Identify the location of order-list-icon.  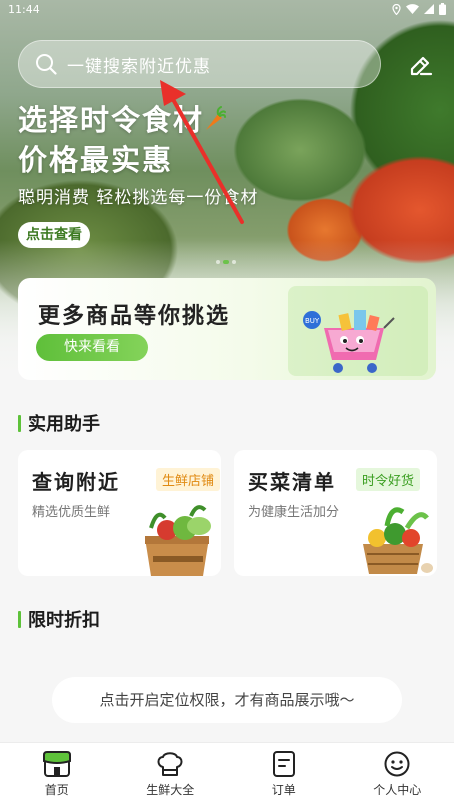
(283, 764).